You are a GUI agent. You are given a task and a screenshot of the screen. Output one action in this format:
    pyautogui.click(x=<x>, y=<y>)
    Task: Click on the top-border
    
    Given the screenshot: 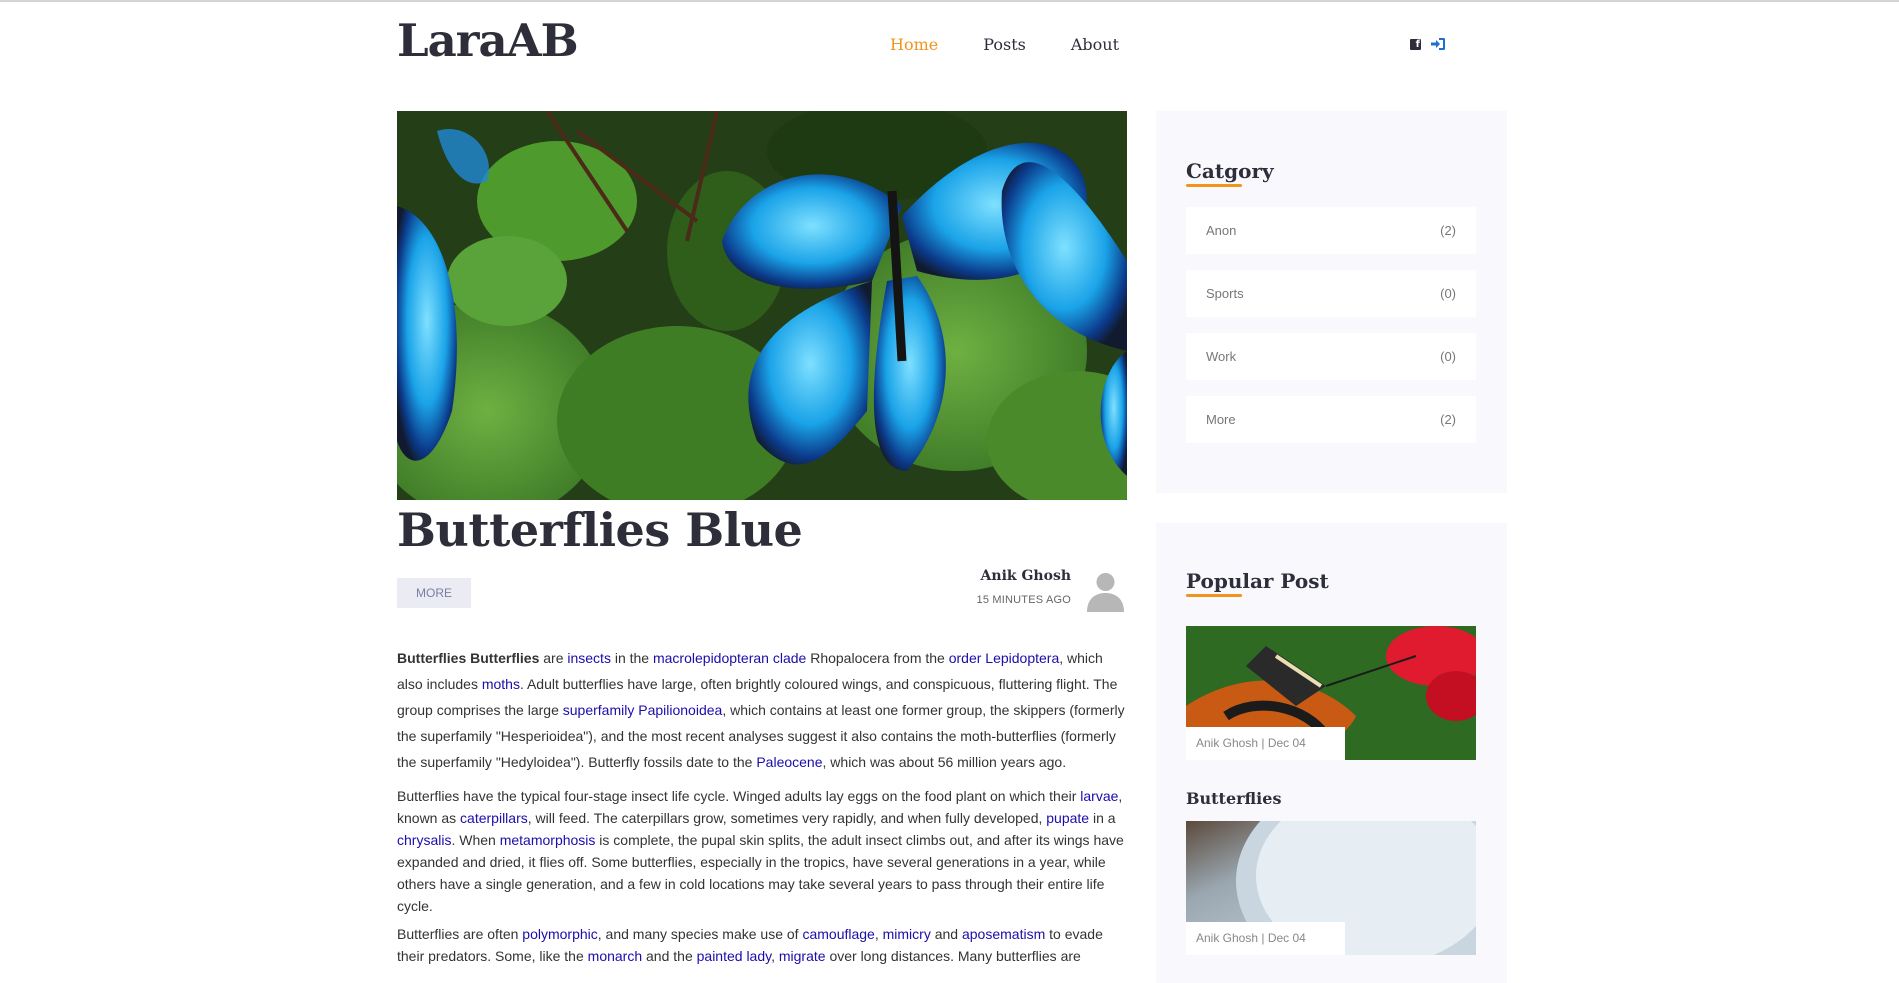 What is the action you would take?
    pyautogui.click(x=949, y=1)
    